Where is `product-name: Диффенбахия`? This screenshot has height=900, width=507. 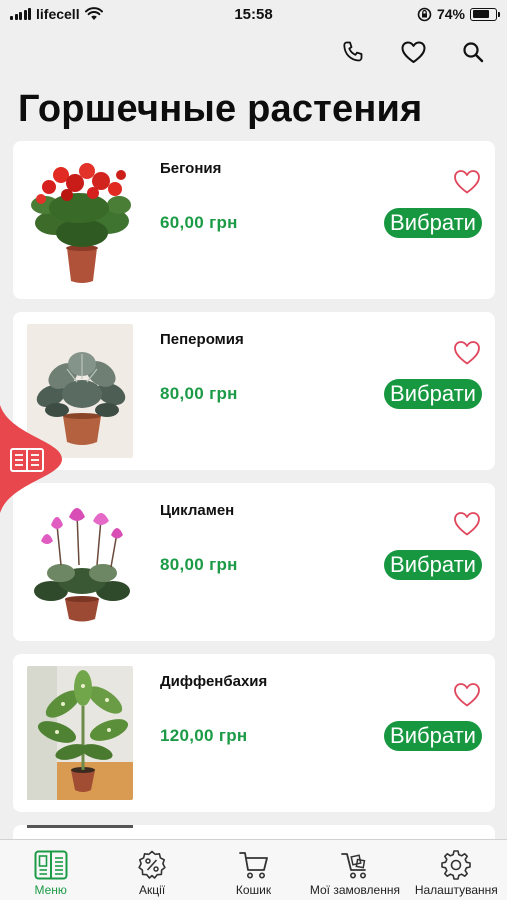 product-name: Диффенбахия is located at coordinates (214, 681).